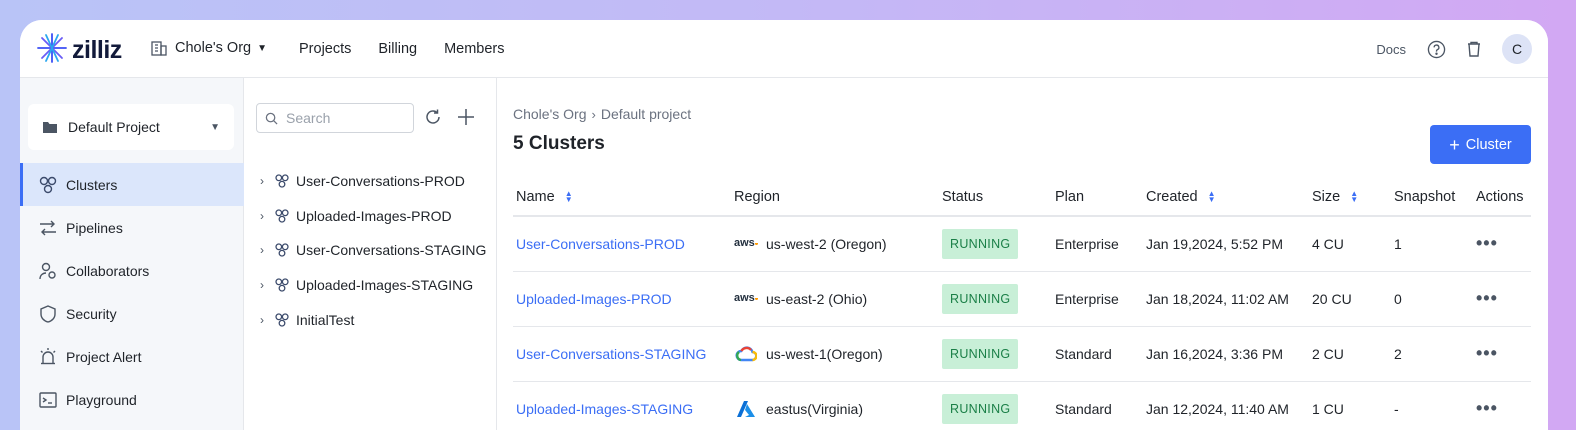  Describe the element at coordinates (132, 313) in the screenshot. I see `sidebar-item-security: Security` at that location.